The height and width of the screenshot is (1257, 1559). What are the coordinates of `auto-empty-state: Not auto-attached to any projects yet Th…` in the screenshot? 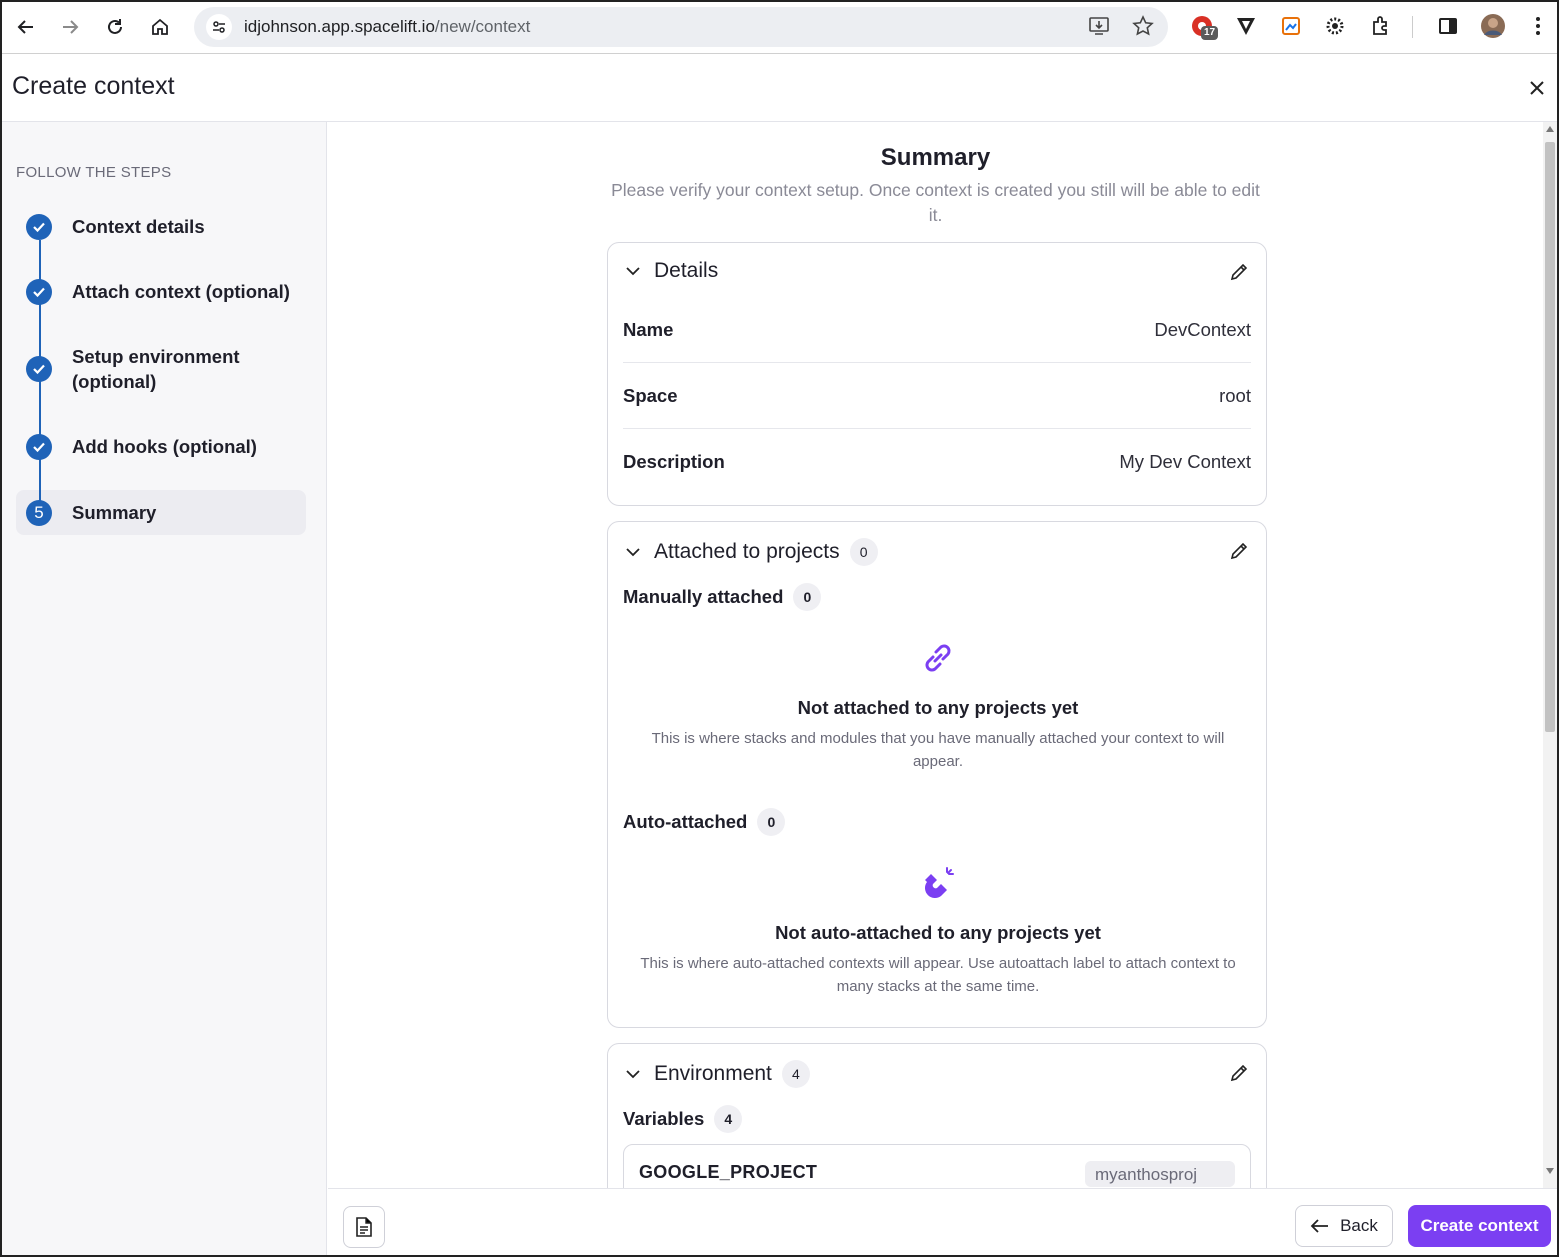 It's located at (938, 930).